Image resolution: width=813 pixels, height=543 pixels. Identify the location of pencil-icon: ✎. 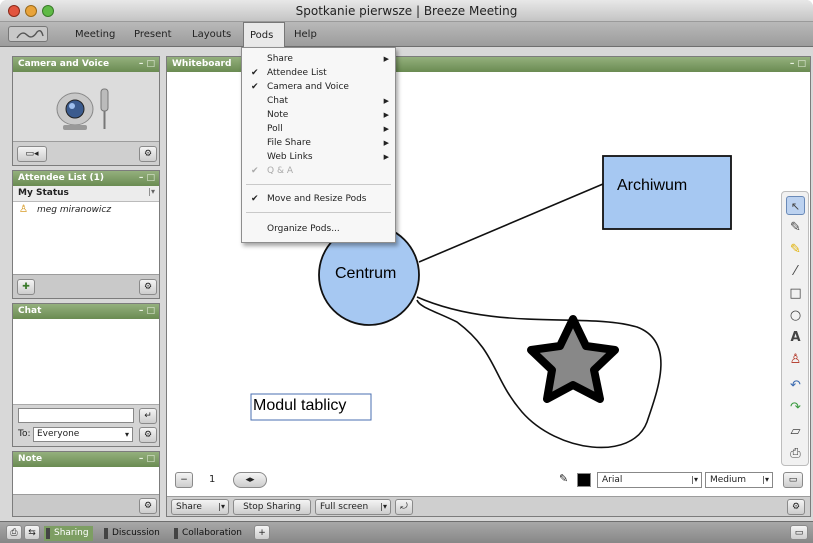
(564, 478).